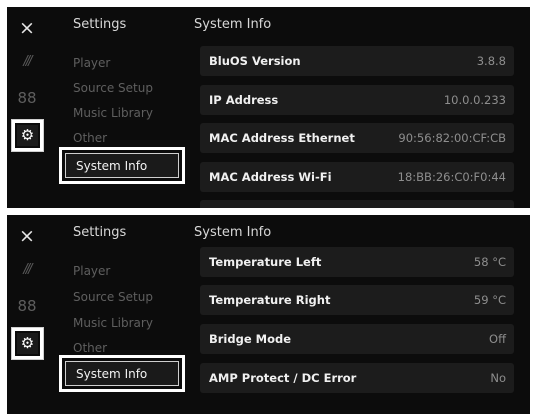 The width and height of the screenshot is (537, 414). What do you see at coordinates (270, 177) in the screenshot?
I see `info-label: MAC Address Wi-Fi` at bounding box center [270, 177].